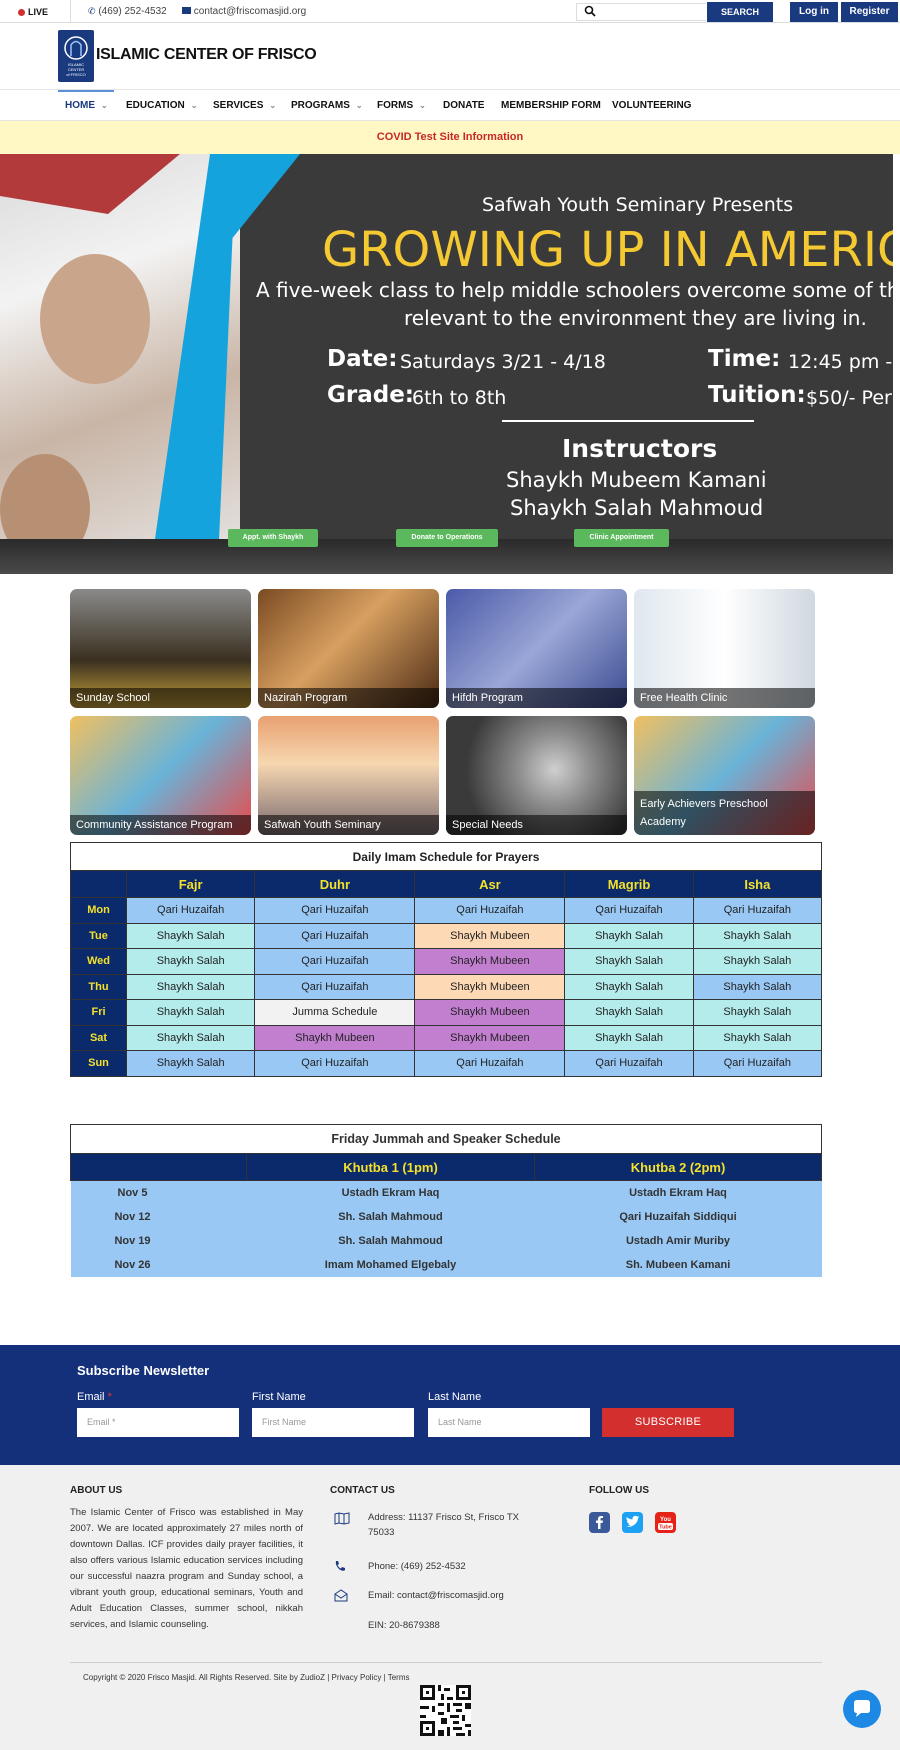 The height and width of the screenshot is (1750, 900). What do you see at coordinates (862, 1709) in the screenshot?
I see `chat-widget-button` at bounding box center [862, 1709].